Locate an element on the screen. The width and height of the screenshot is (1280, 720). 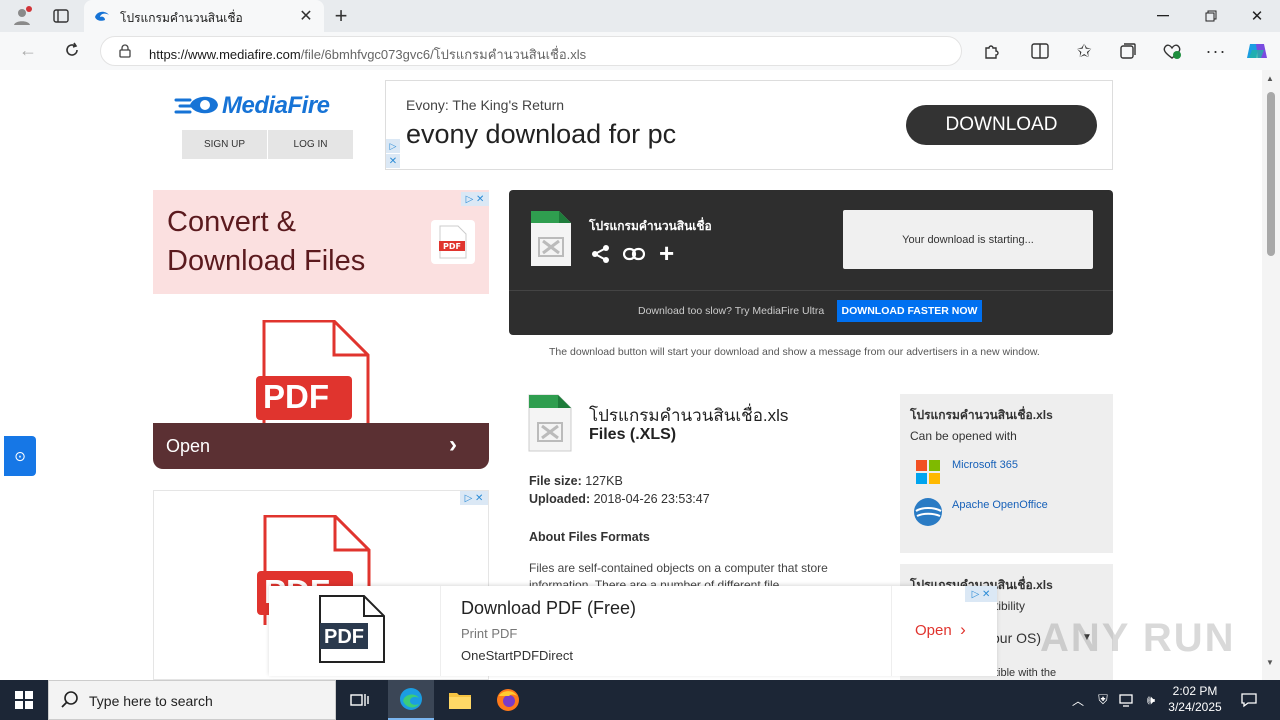
target-icon: ⊙ is located at coordinates (20, 455).